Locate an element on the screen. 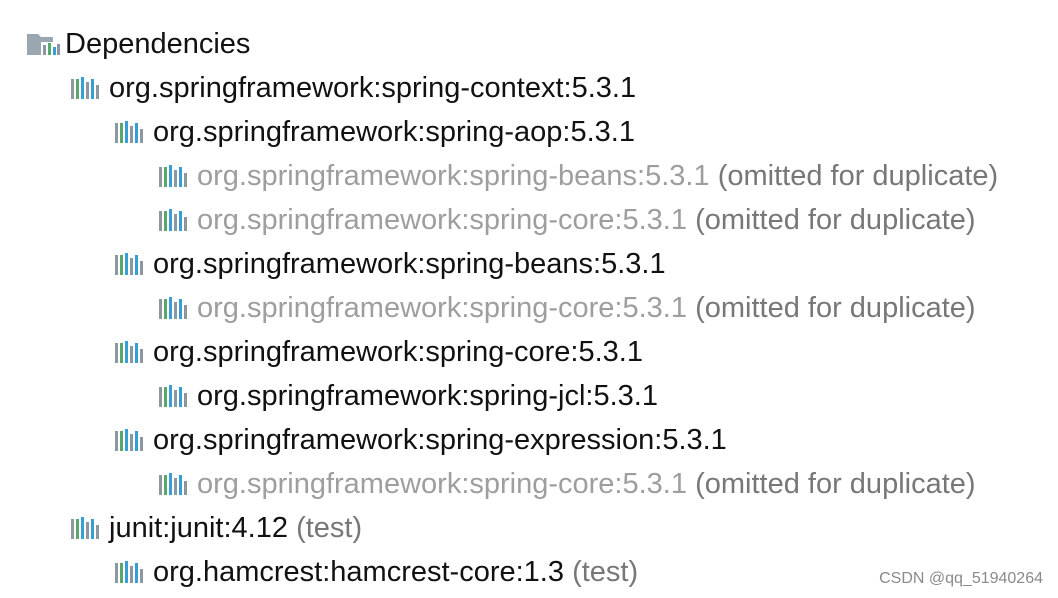 The image size is (1058, 598). artifact-label: org.springframework:spring-jcl:5.3.1 is located at coordinates (427, 396).